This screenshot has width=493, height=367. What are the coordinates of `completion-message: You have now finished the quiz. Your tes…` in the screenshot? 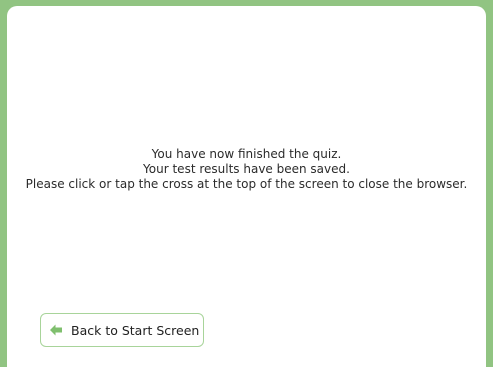 It's located at (246, 169).